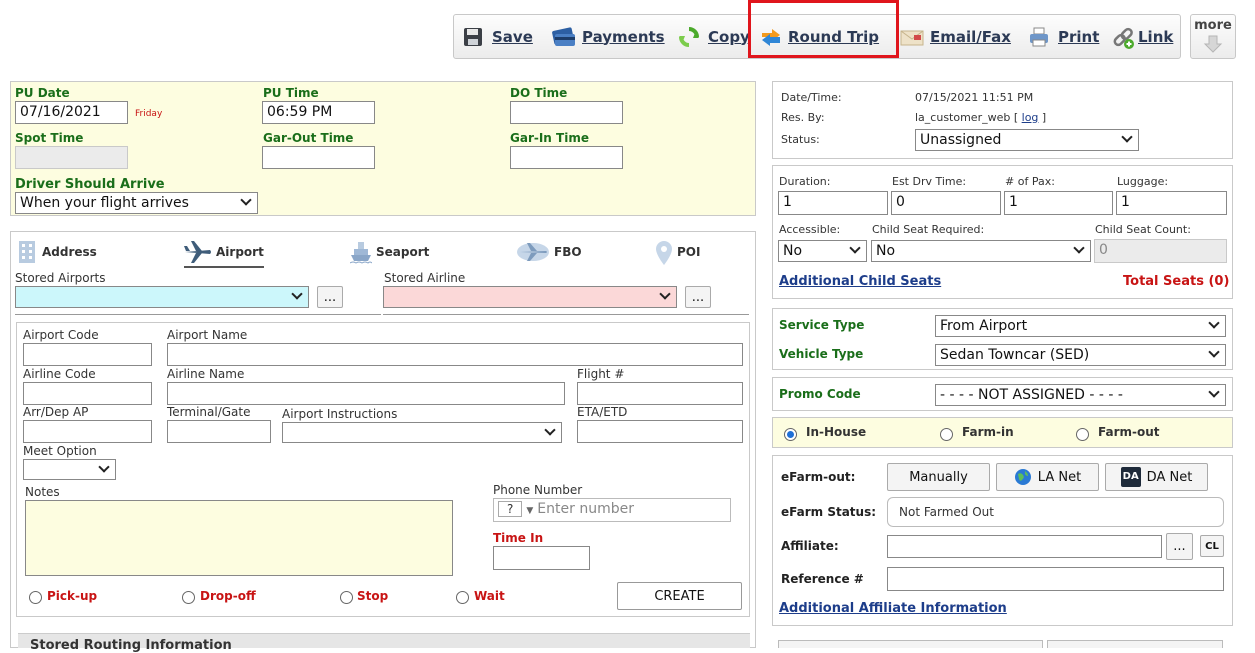 The image size is (1255, 653). What do you see at coordinates (35, 597) in the screenshot?
I see `pickup-radio` at bounding box center [35, 597].